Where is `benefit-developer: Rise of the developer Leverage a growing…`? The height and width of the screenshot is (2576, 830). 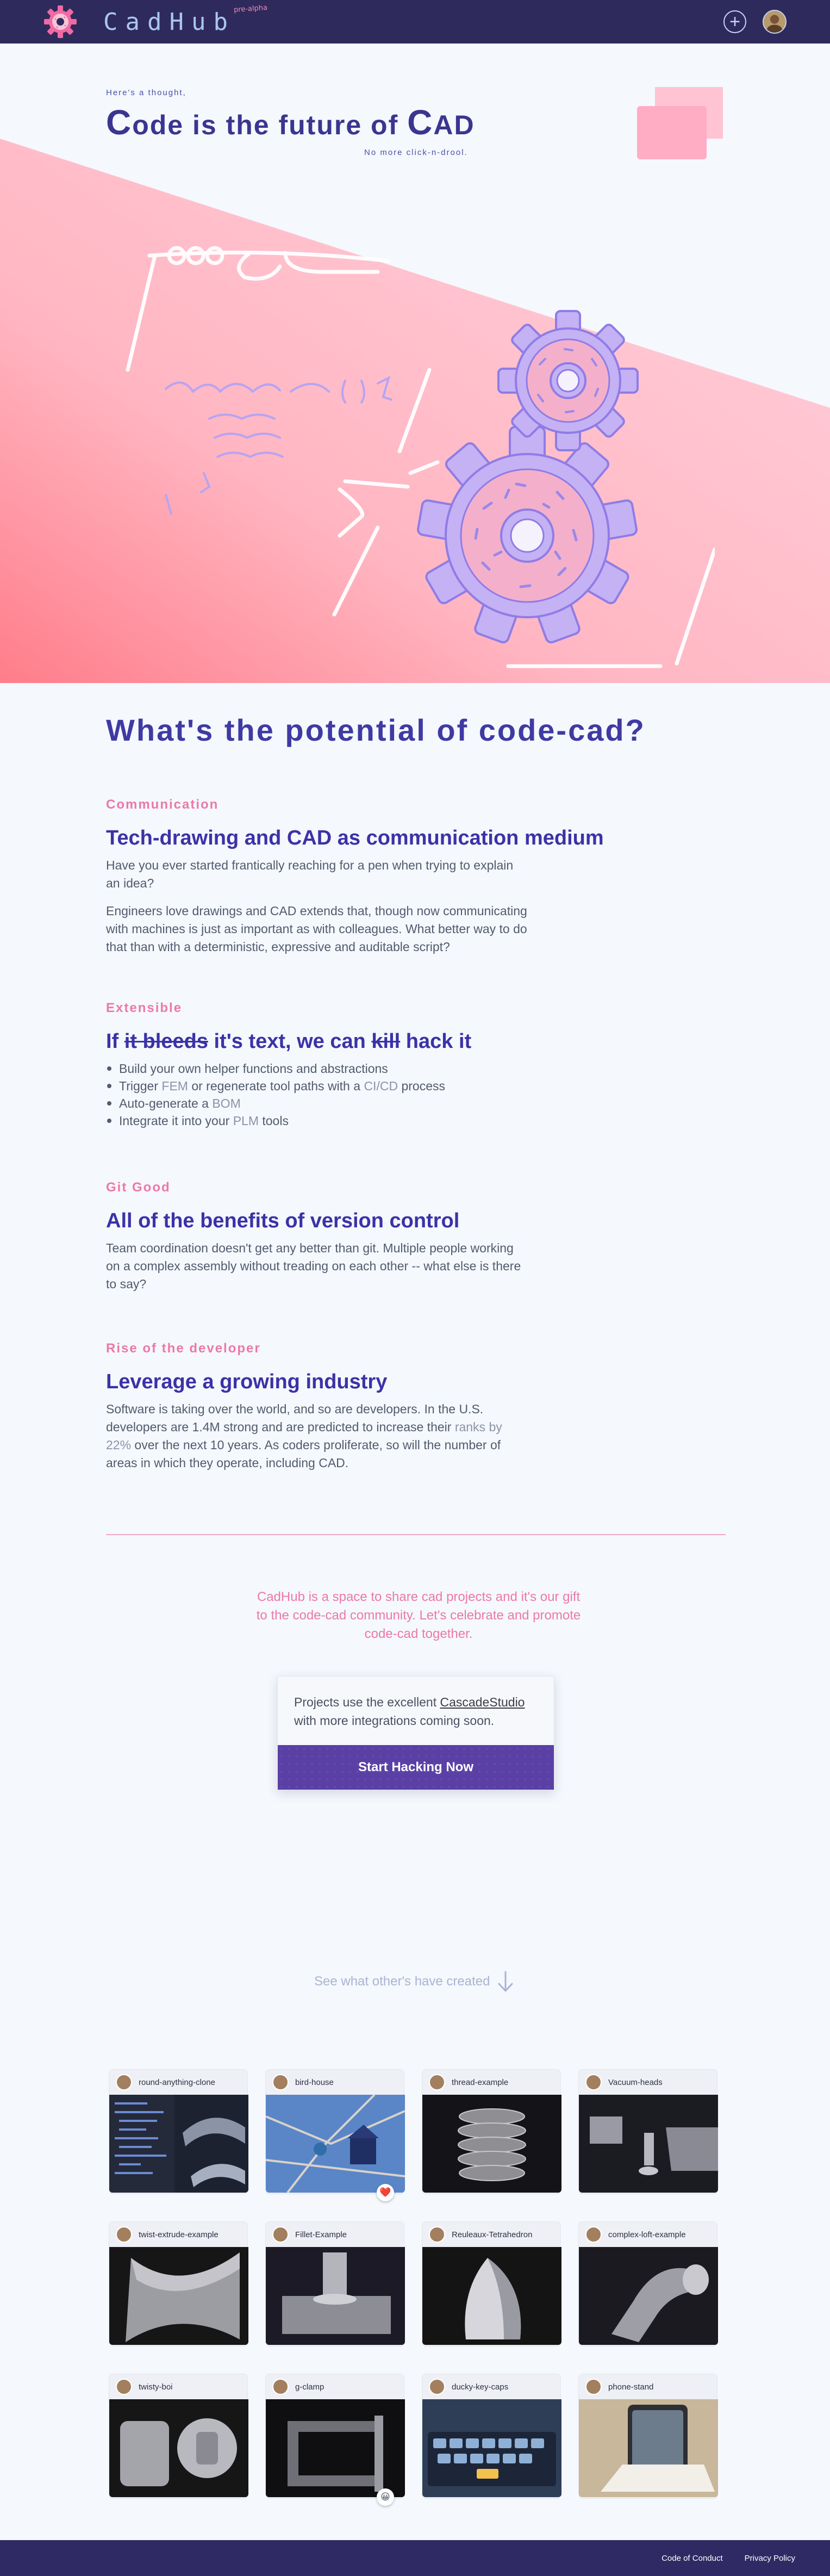 benefit-developer: Rise of the developer Leverage a growing… is located at coordinates (318, 1407).